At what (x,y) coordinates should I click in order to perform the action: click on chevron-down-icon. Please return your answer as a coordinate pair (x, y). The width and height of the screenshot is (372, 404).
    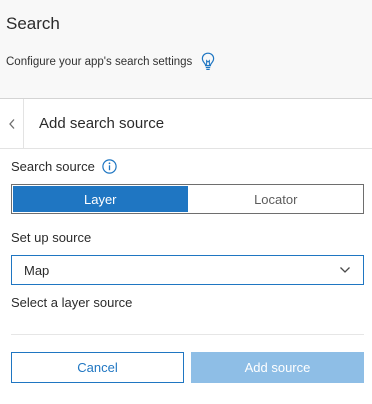
    Looking at the image, I should click on (345, 270).